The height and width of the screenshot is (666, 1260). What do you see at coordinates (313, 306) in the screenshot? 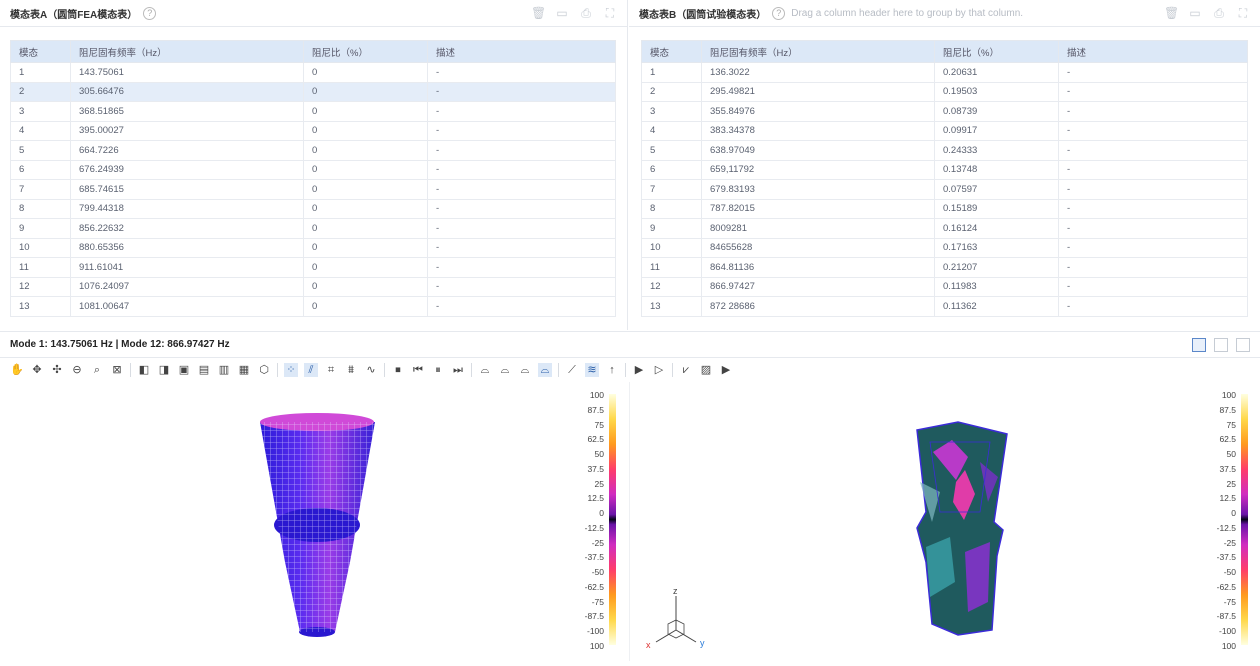
I see `table-row: 13 1081.00647 0-` at bounding box center [313, 306].